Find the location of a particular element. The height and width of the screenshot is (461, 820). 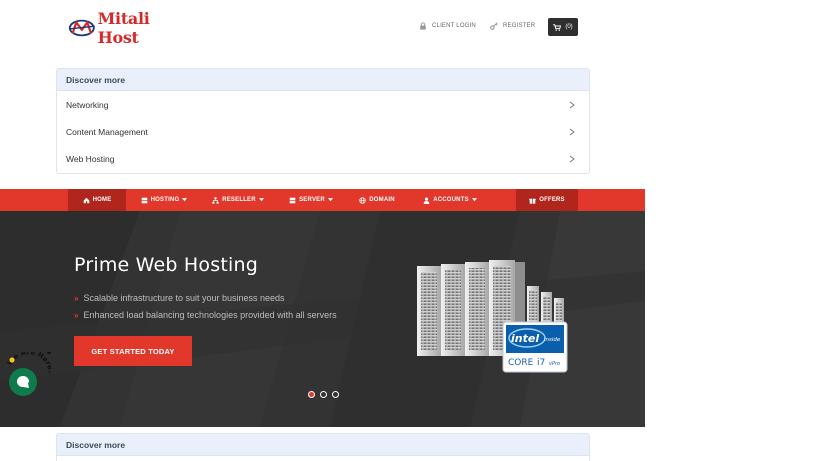

discover-item-web-hosting: Web Hosting is located at coordinates (323, 158).